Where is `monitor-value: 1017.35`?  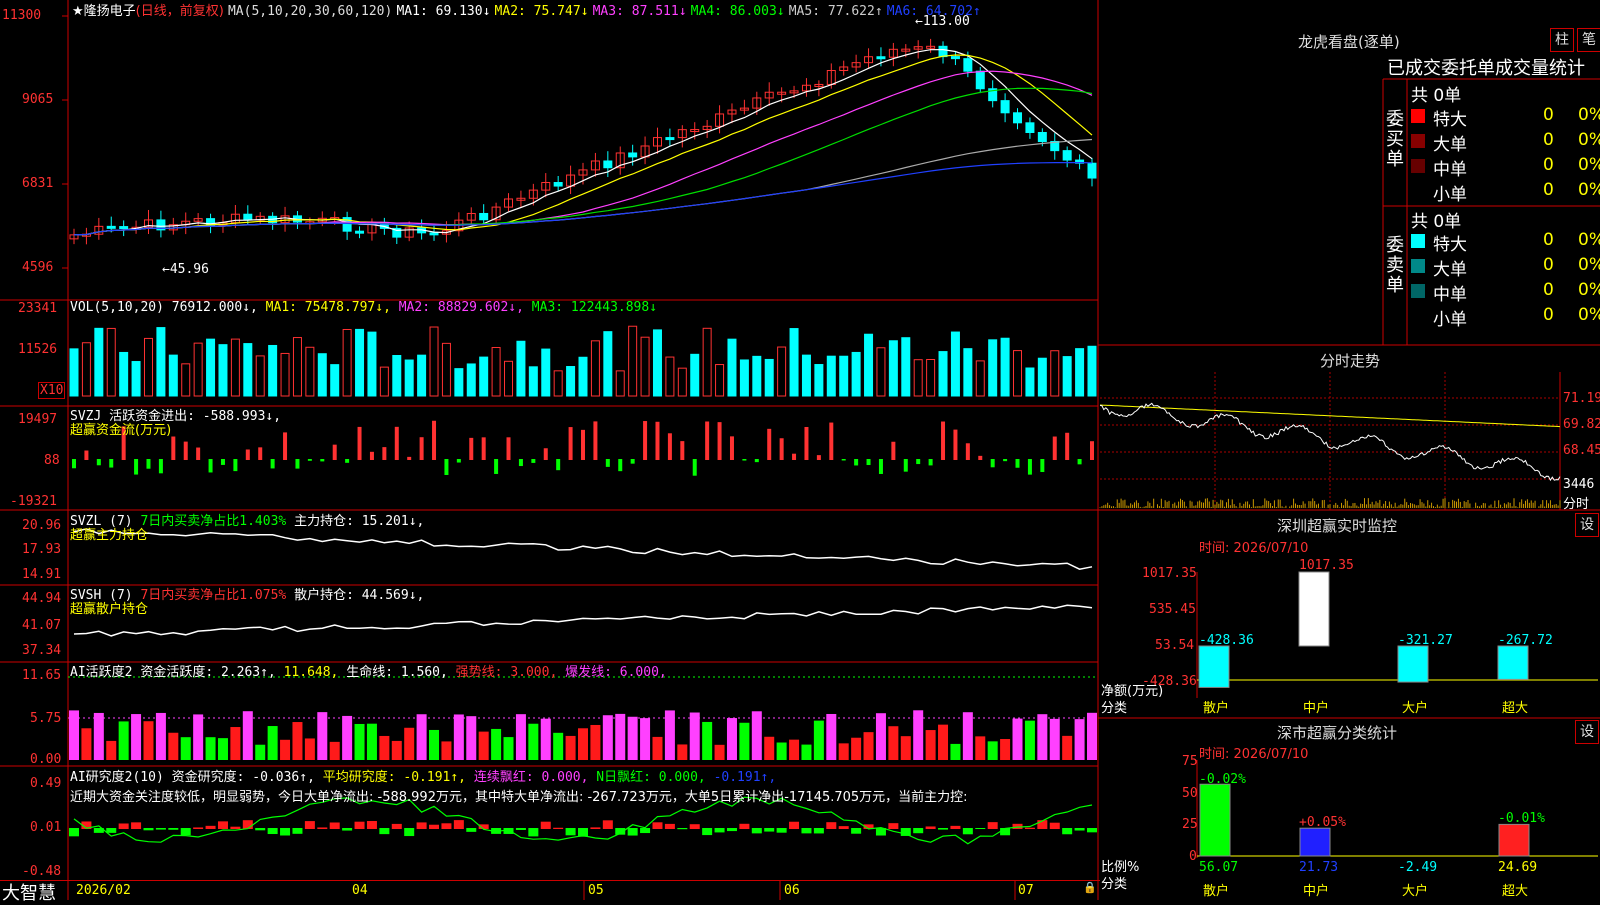
monitor-value: 1017.35 is located at coordinates (1326, 565).